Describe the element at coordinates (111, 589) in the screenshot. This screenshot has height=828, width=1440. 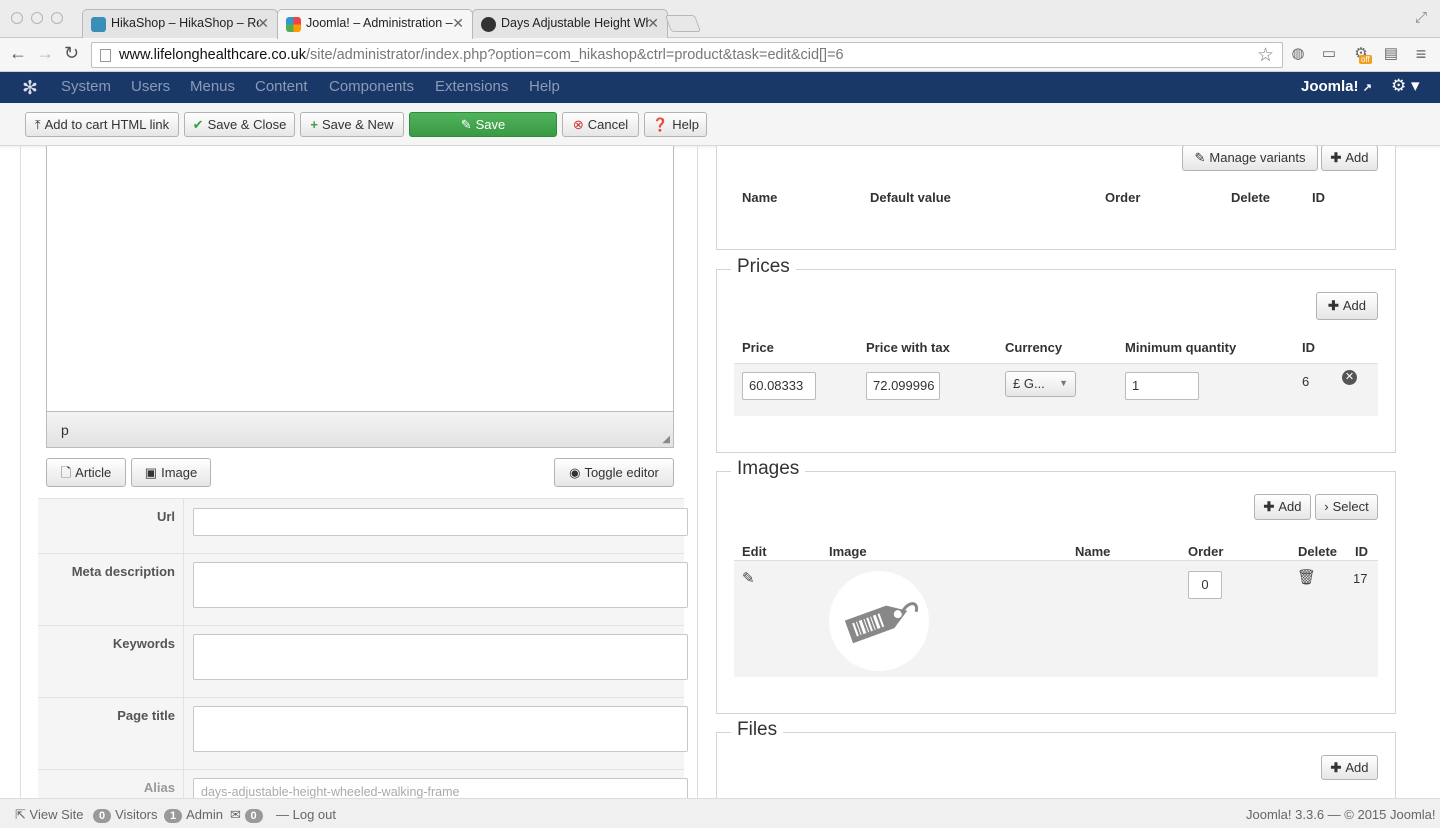
I see `meta-description-label: Meta description` at that location.